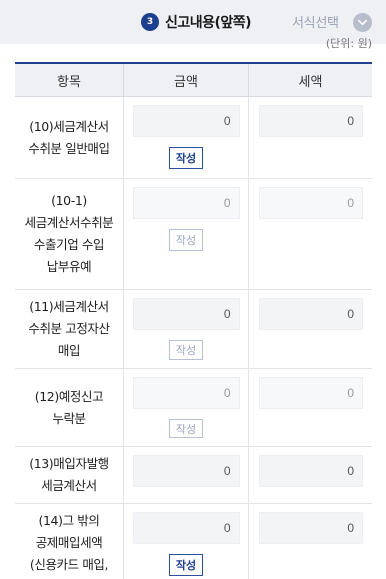 Image resolution: width=386 pixels, height=579 pixels. I want to click on row-label: (14)그 밖의 공제매입세액 (신용카드 매입,, so click(69, 542).